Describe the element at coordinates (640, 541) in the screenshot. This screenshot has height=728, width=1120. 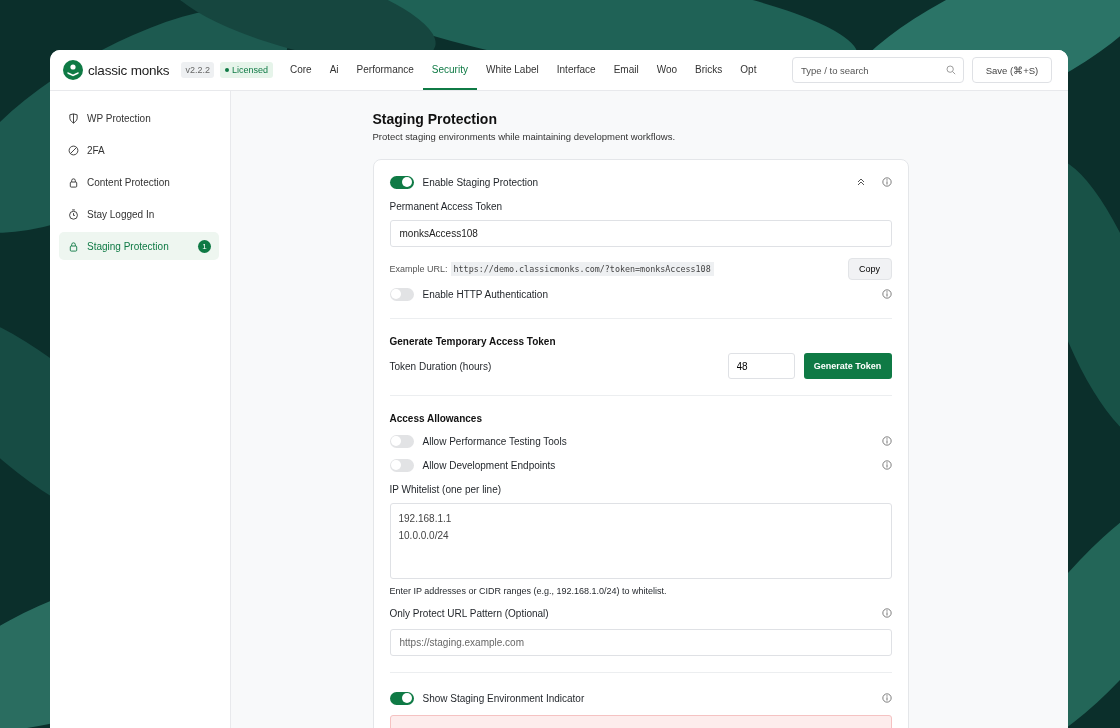
I see `ip-whitelist-field: 192.168.1.1 10.0.0.0/24` at that location.